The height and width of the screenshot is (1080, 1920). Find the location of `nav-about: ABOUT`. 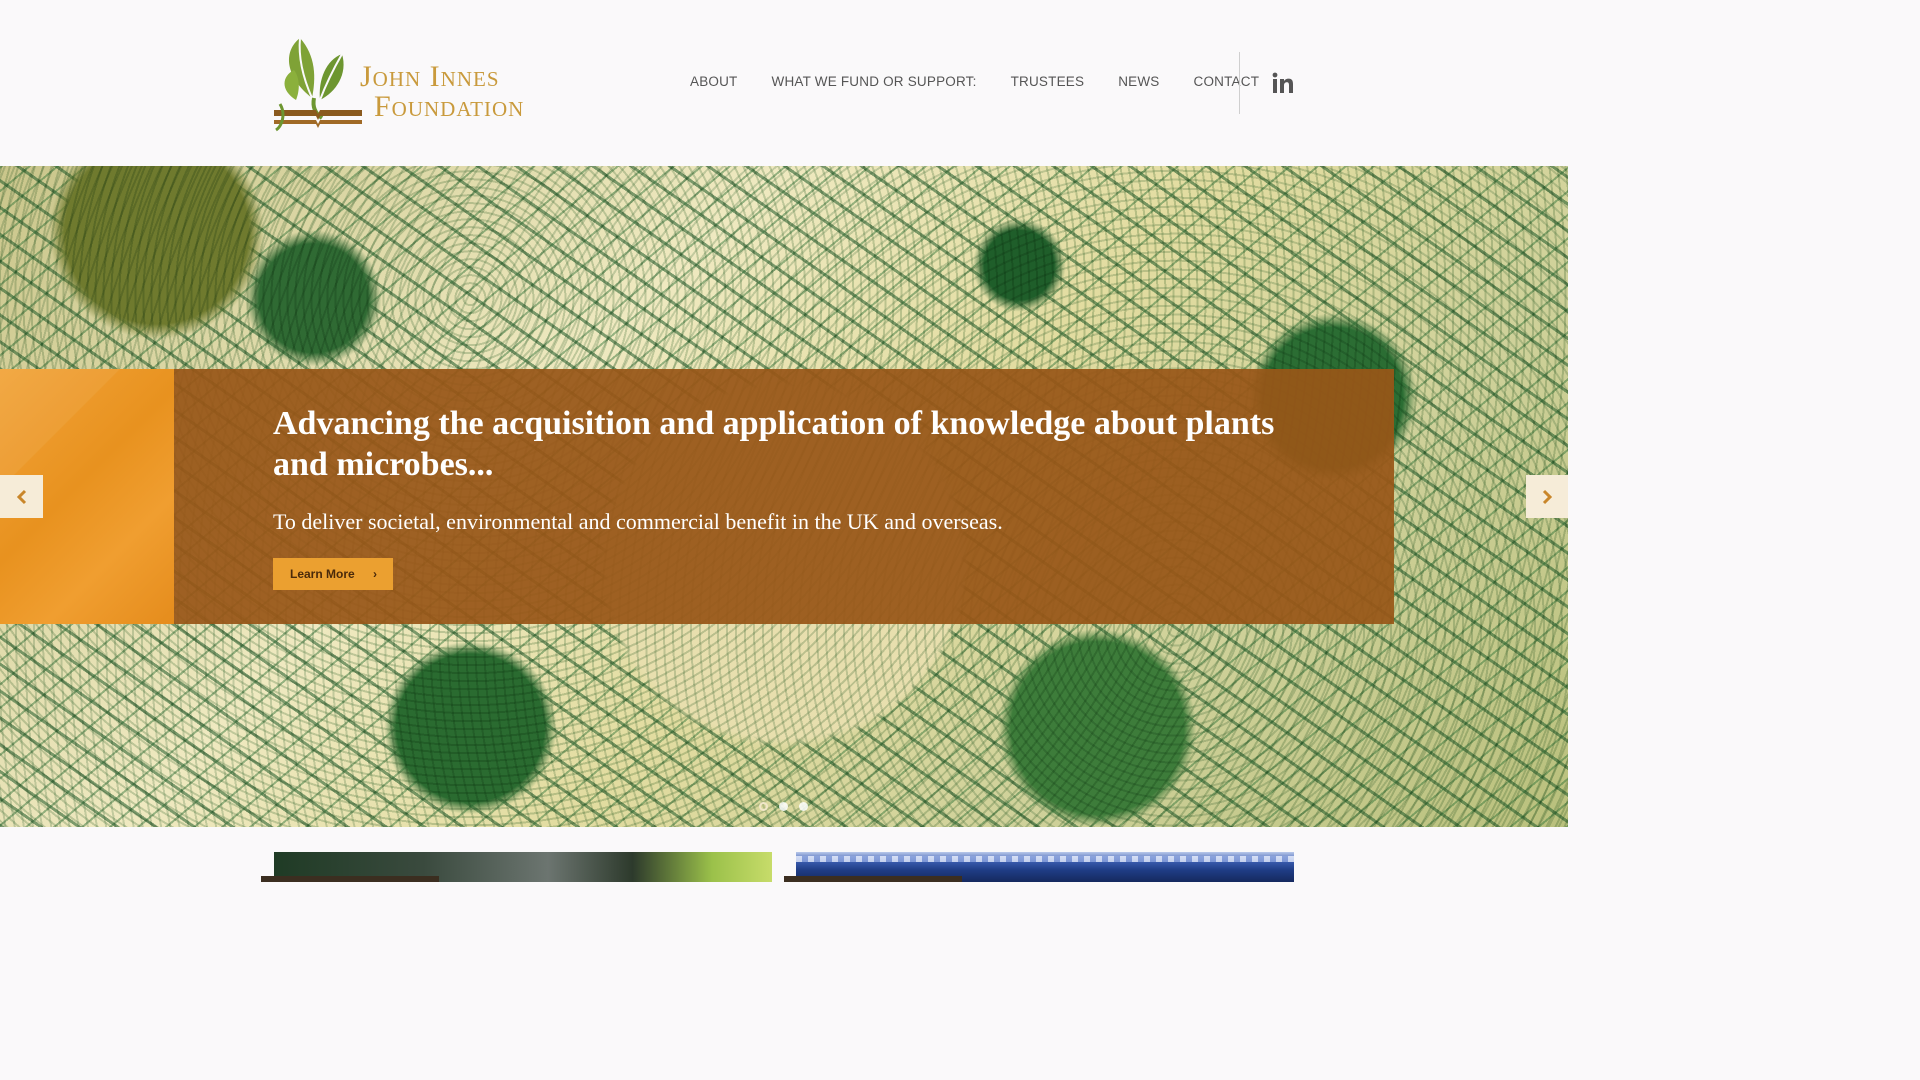

nav-about: ABOUT is located at coordinates (714, 81).